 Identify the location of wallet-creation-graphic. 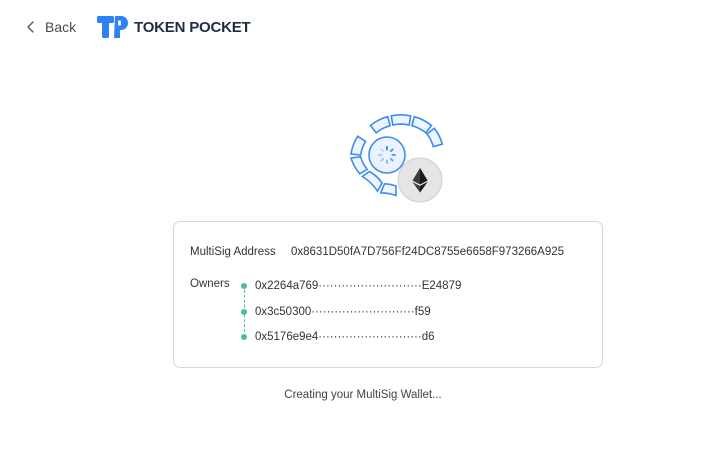
(396, 158).